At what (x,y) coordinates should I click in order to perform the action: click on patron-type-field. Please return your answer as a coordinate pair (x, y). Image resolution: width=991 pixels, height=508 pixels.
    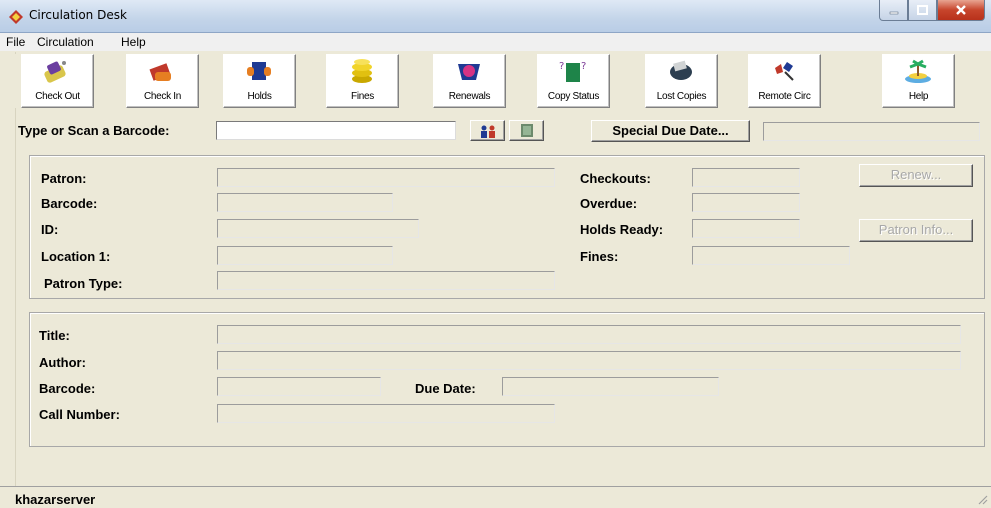
    Looking at the image, I should click on (386, 280).